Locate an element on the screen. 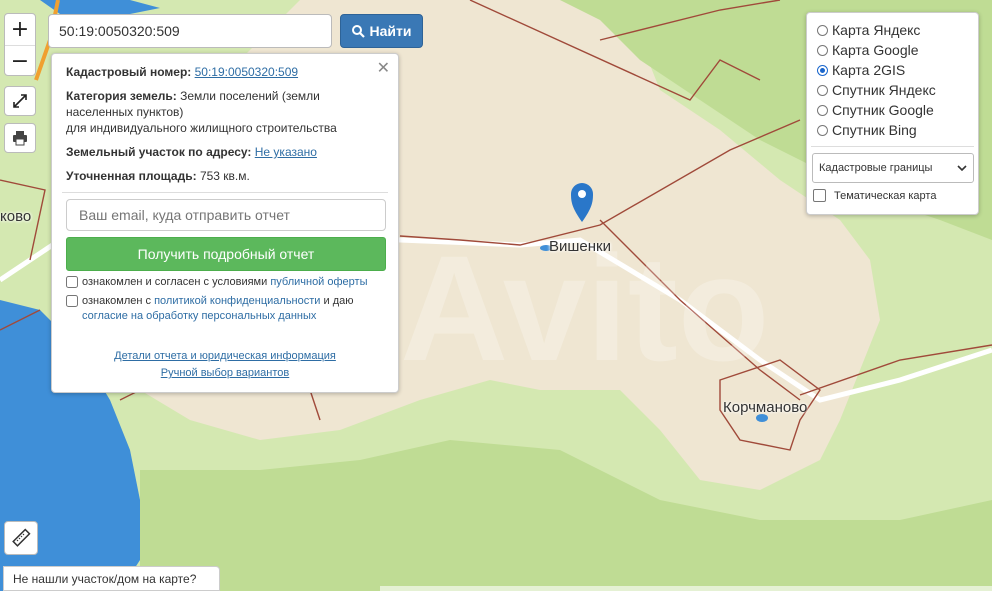 The image size is (992, 591). cadastral-row: Кадастровый номер: 50:19:0050320:509 is located at coordinates (225, 72).